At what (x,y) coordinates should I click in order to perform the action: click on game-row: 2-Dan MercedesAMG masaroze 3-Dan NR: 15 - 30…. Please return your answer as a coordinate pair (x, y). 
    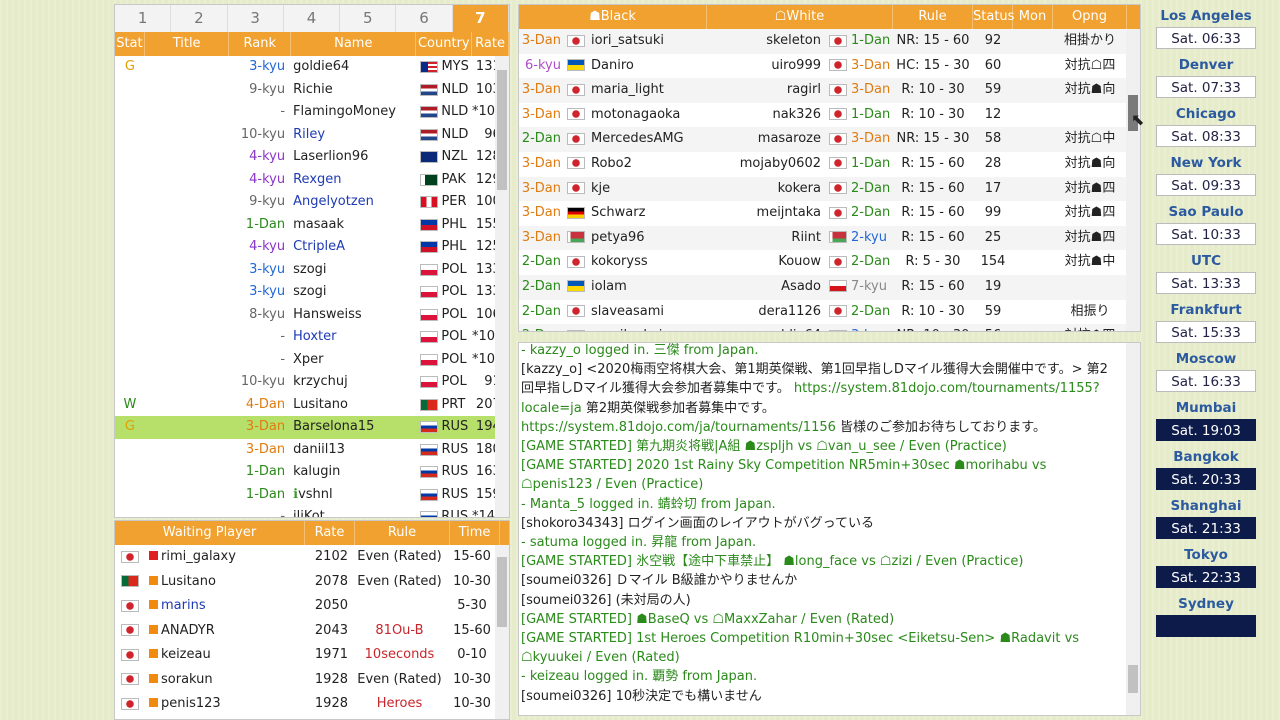
    Looking at the image, I should click on (829, 139).